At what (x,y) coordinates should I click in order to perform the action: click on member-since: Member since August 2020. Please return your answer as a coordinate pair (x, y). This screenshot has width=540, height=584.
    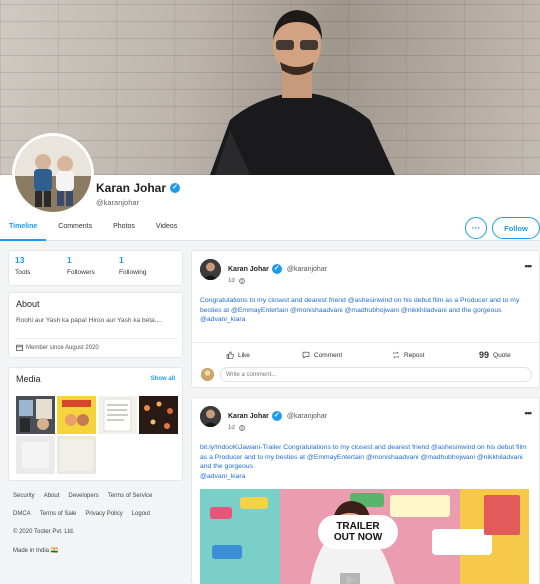
    Looking at the image, I should click on (57, 347).